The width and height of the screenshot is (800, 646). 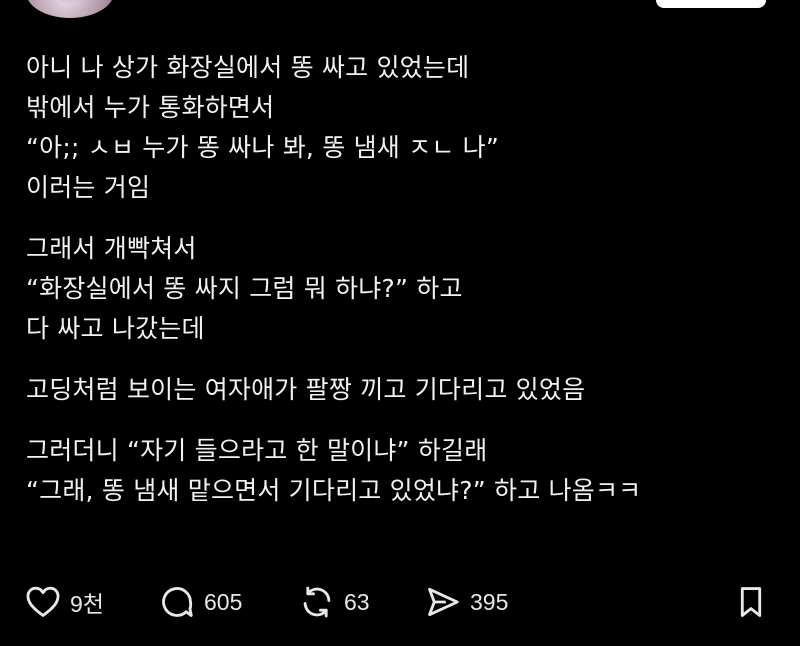 I want to click on share-button: 395, so click(x=466, y=602).